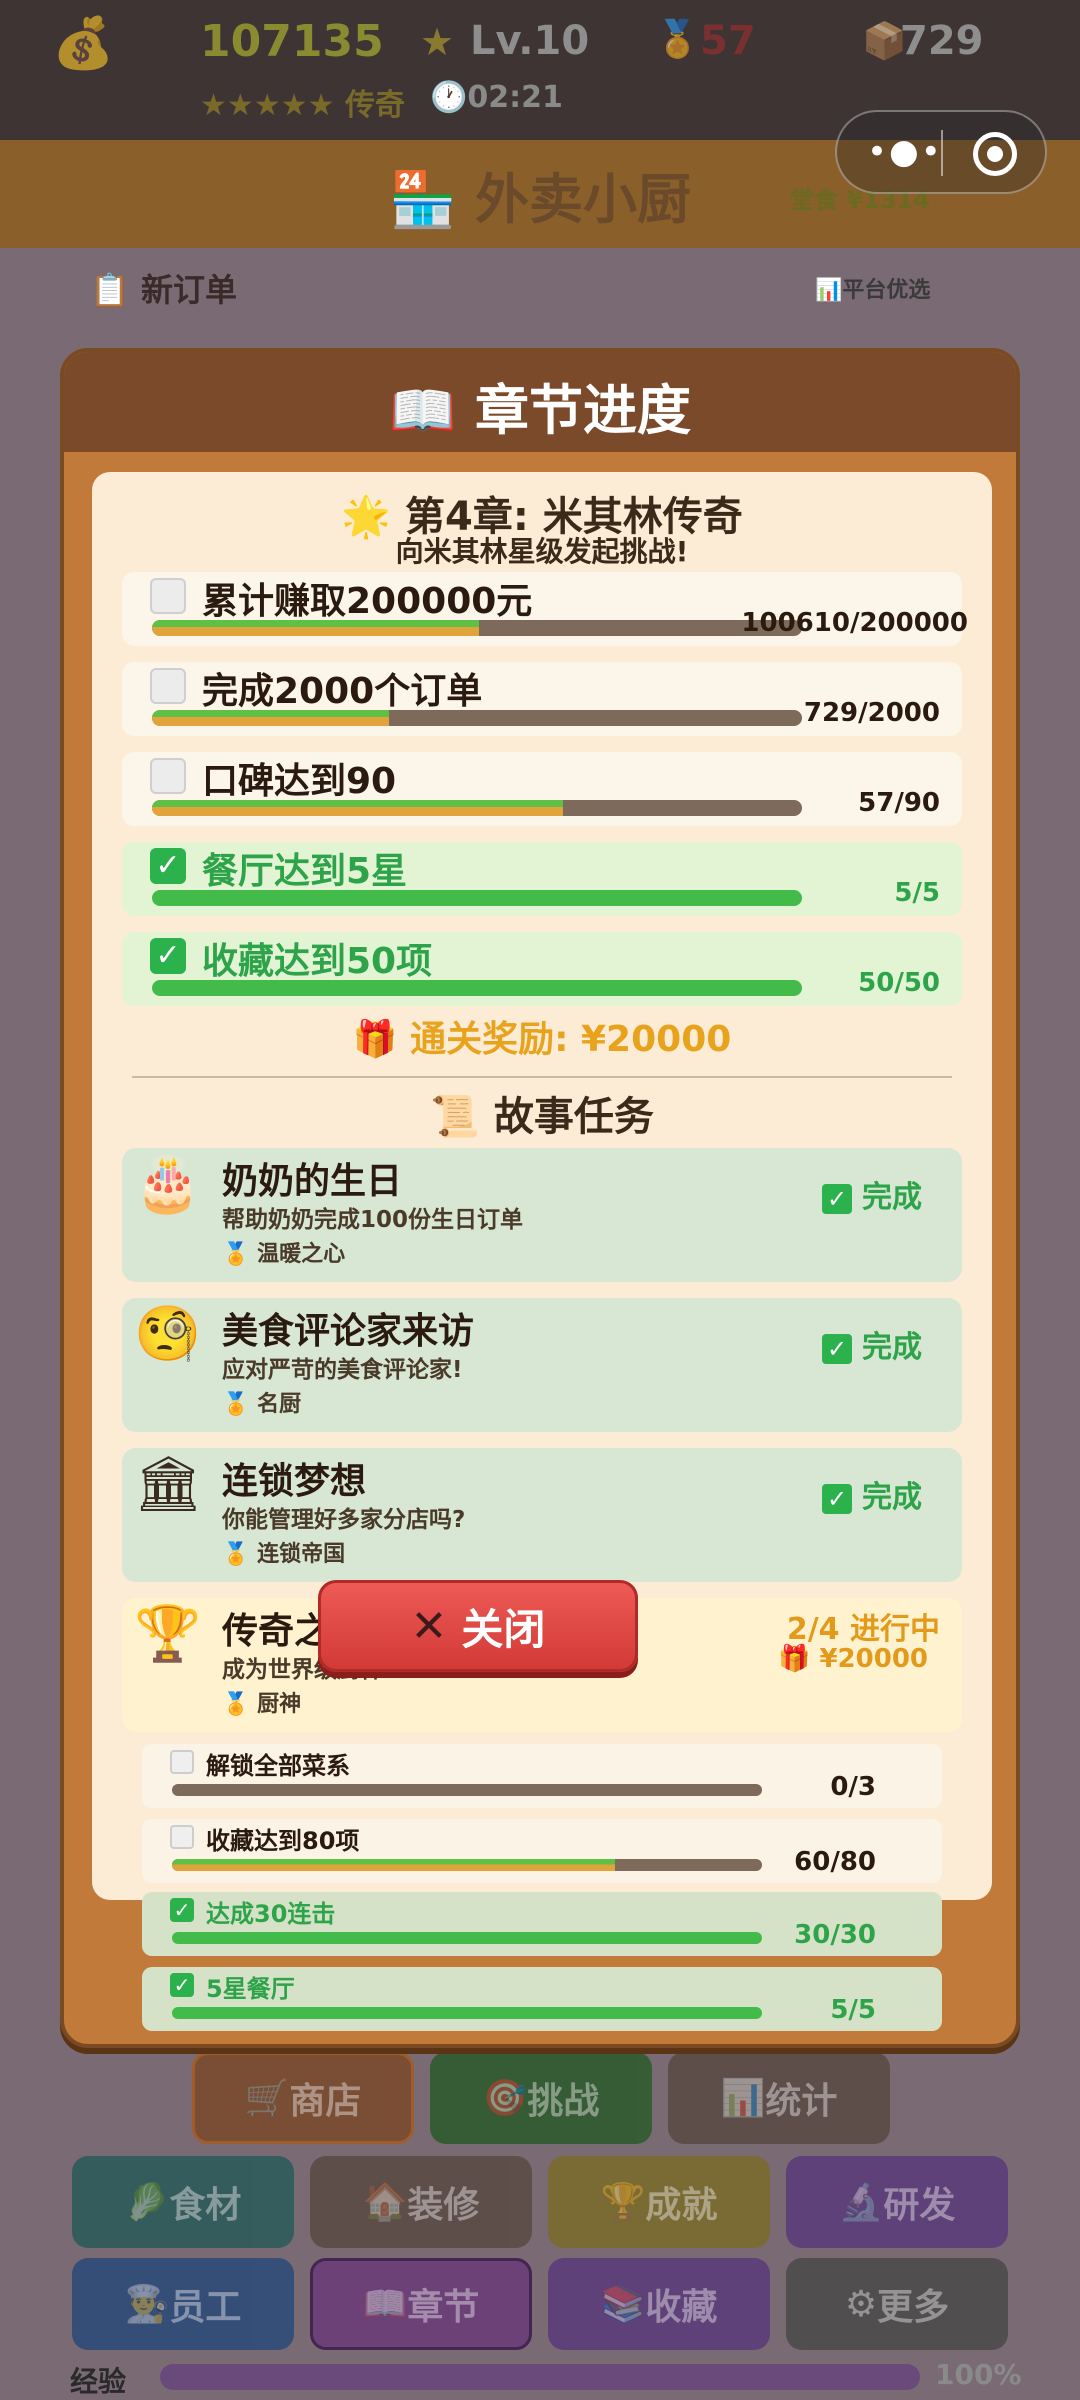 This screenshot has height=2400, width=1080. Describe the element at coordinates (919, 2205) in the screenshot. I see `research-label: 研发` at that location.